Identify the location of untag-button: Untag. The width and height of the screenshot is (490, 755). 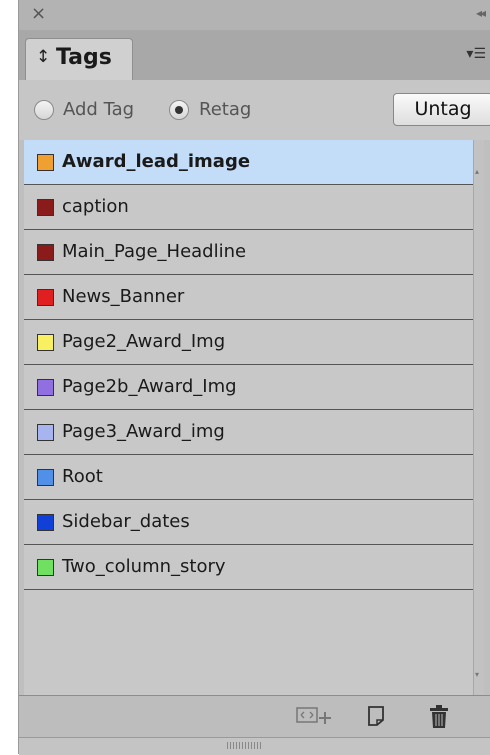
(441, 109).